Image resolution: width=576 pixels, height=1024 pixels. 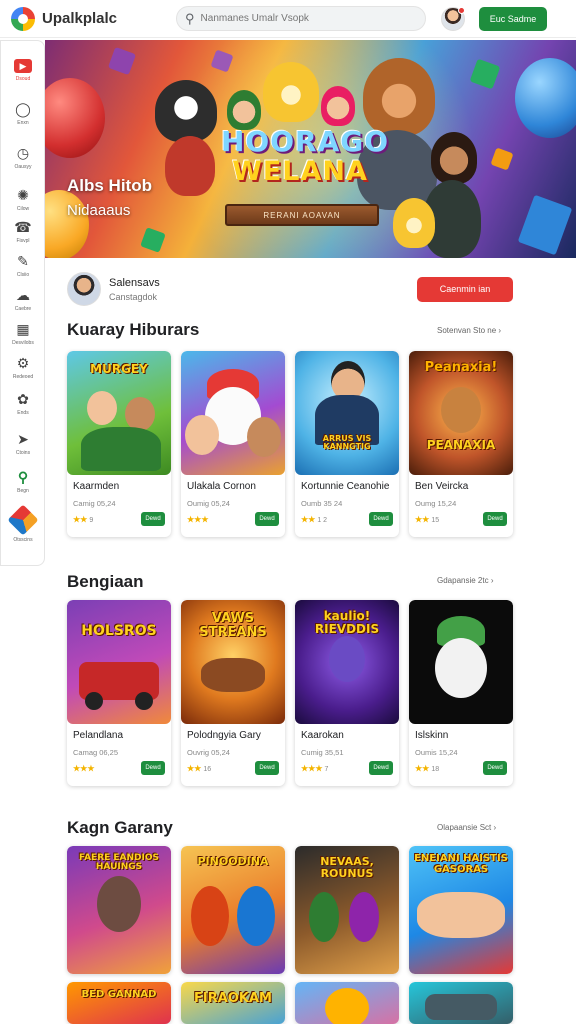 I want to click on section-see-more-link: Olapaansie Sct ›, so click(x=466, y=827).